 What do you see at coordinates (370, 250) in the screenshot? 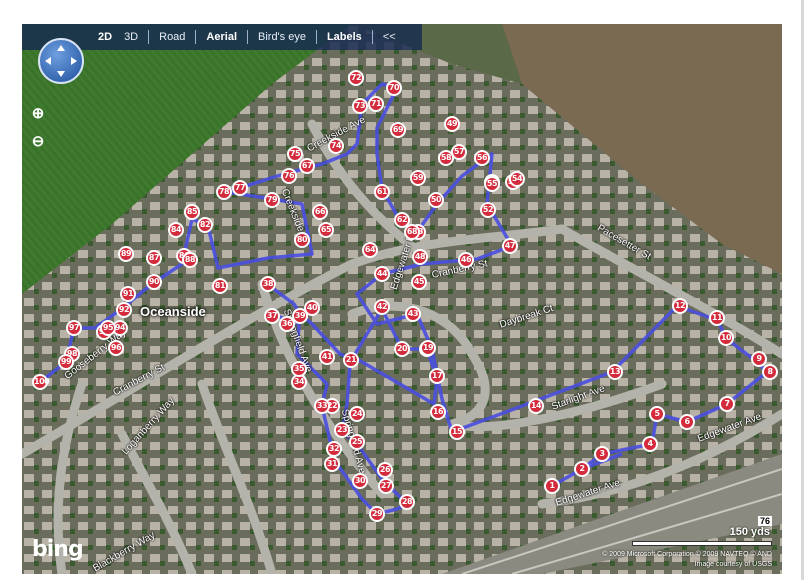
I see `waypoint-marker: 64` at bounding box center [370, 250].